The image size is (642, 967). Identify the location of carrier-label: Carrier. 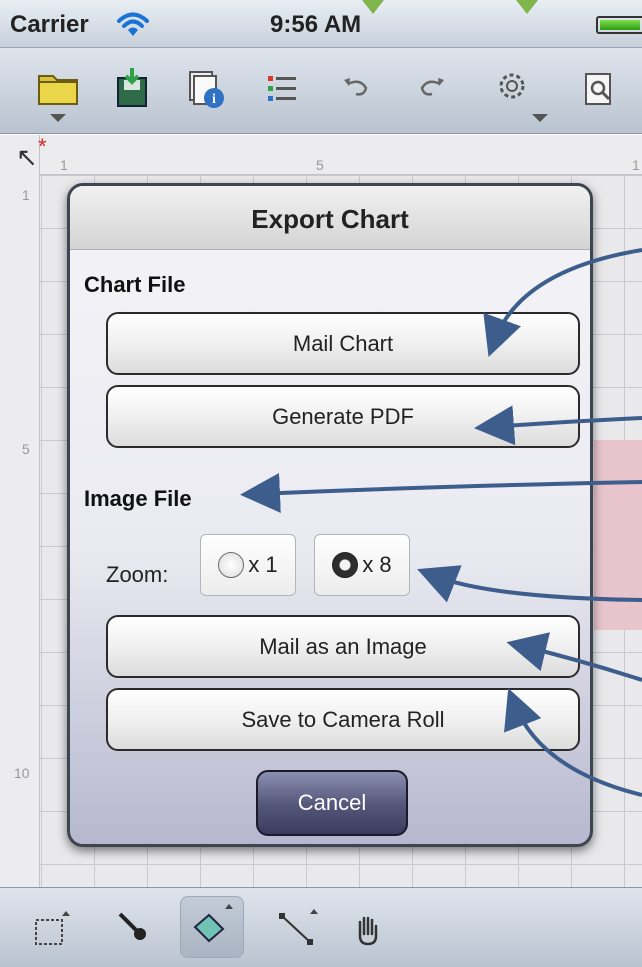
(49, 24).